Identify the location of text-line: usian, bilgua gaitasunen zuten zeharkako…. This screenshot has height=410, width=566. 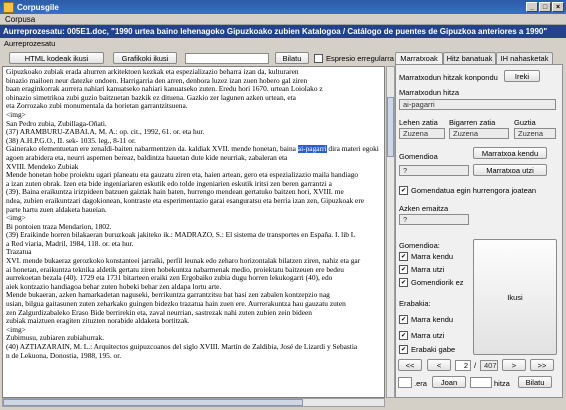
(176, 304).